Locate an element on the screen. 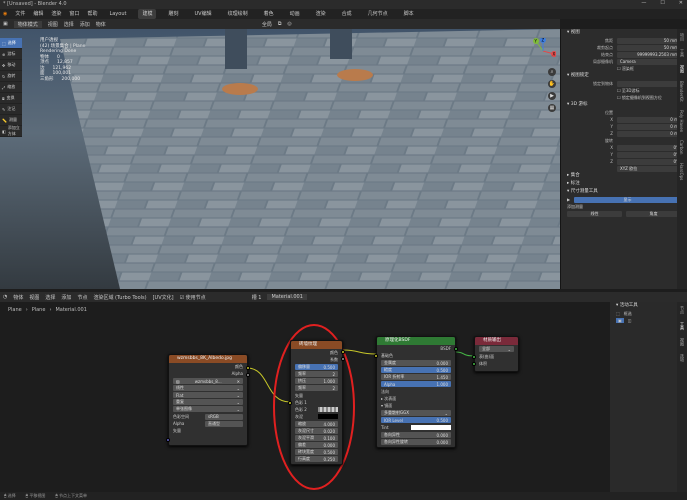 This screenshot has height=500, width=687. mortar-size-field: 灰泥尺寸 0.020 is located at coordinates (316, 431).